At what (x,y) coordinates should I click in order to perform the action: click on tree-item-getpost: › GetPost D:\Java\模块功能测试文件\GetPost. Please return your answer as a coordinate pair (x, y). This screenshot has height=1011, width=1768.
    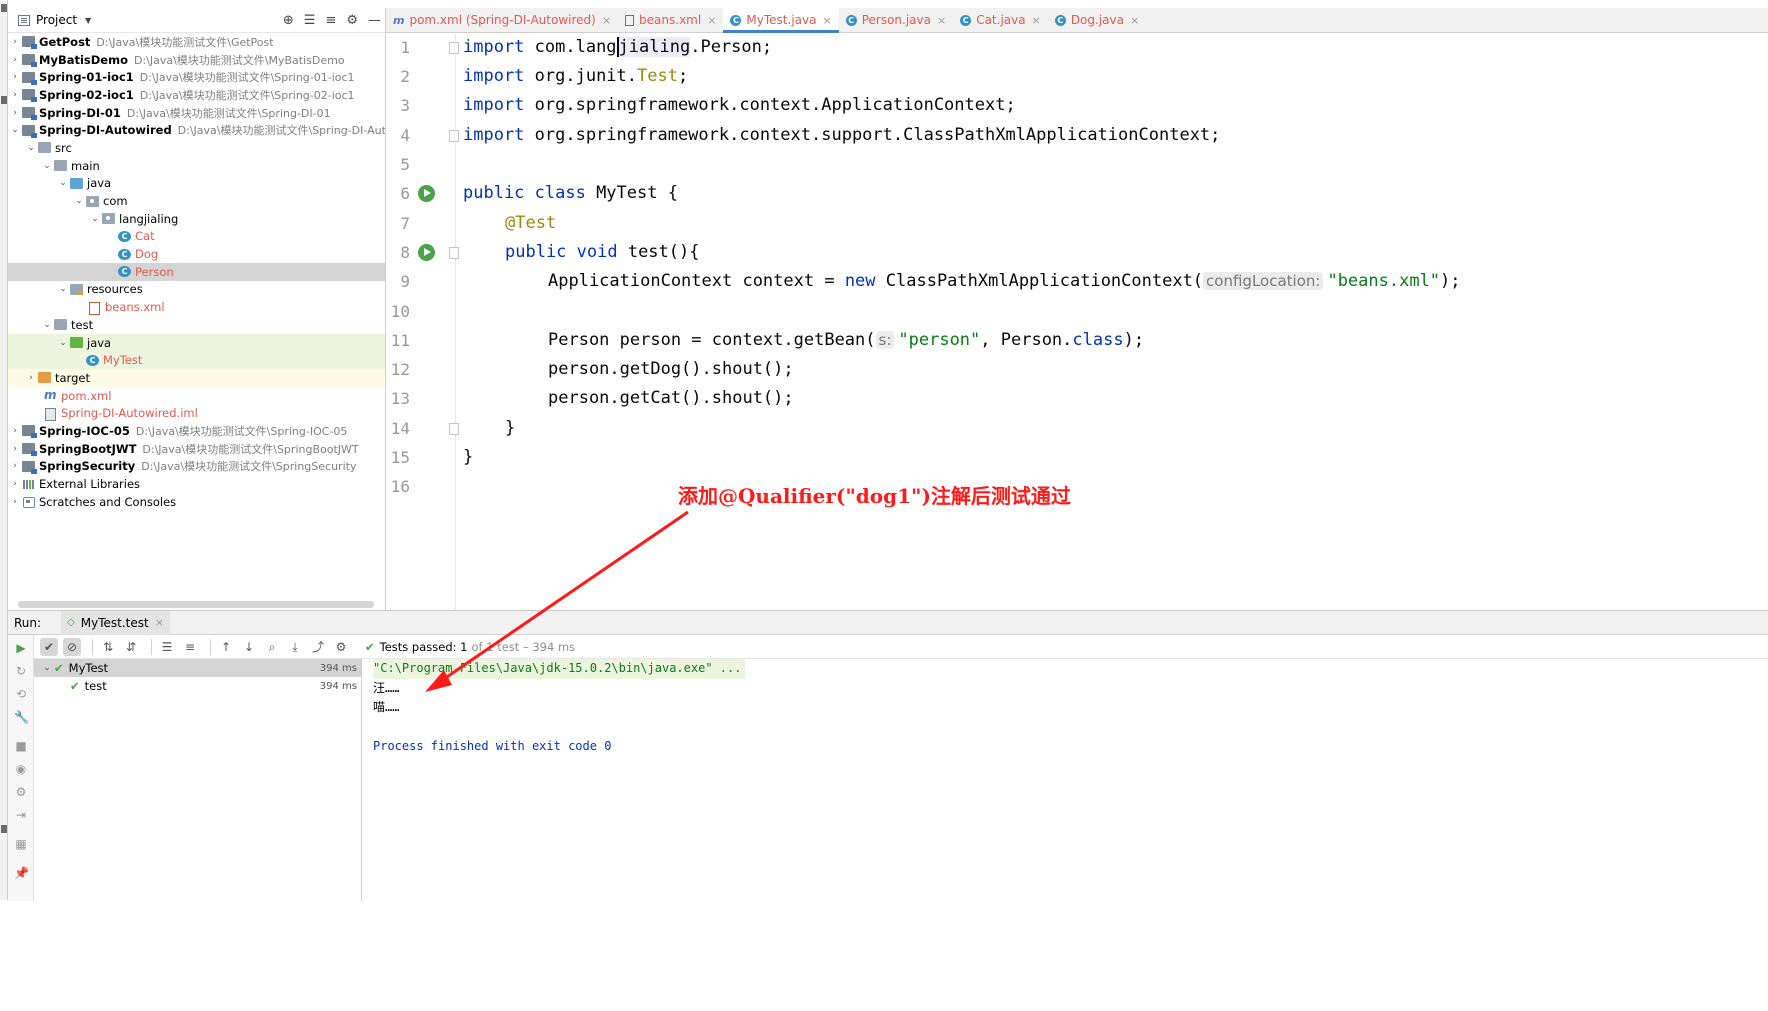
    Looking at the image, I should click on (196, 42).